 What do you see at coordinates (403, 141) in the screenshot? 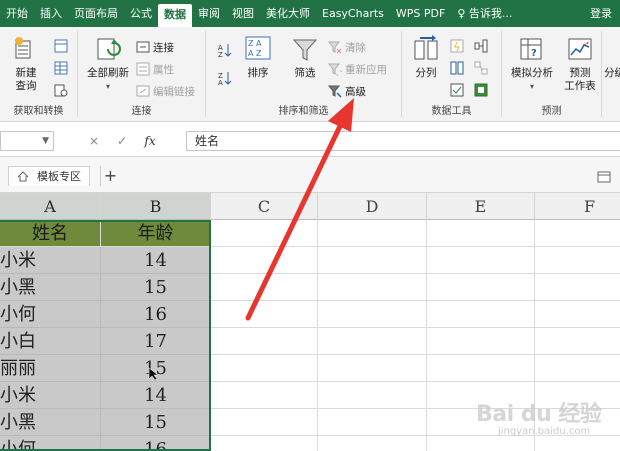
I see `formula-input: 姓名` at bounding box center [403, 141].